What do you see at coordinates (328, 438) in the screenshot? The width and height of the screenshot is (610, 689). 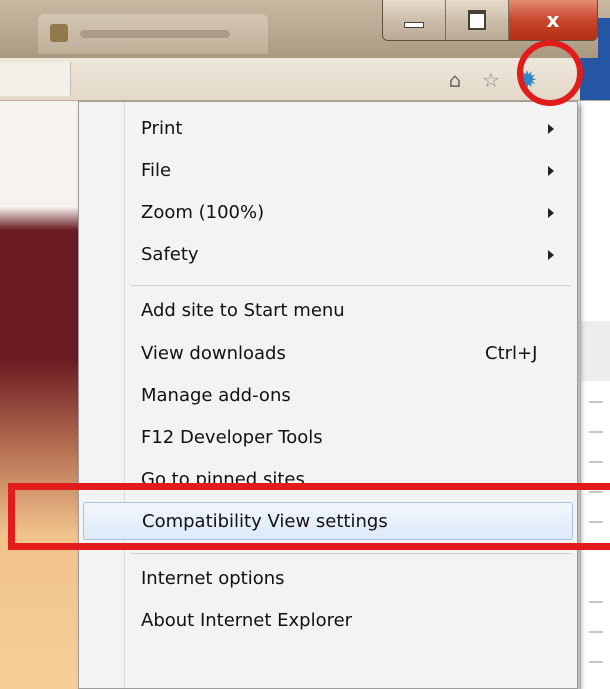 I see `menu-item-f12-developer-tools: F12 Developer Tools` at bounding box center [328, 438].